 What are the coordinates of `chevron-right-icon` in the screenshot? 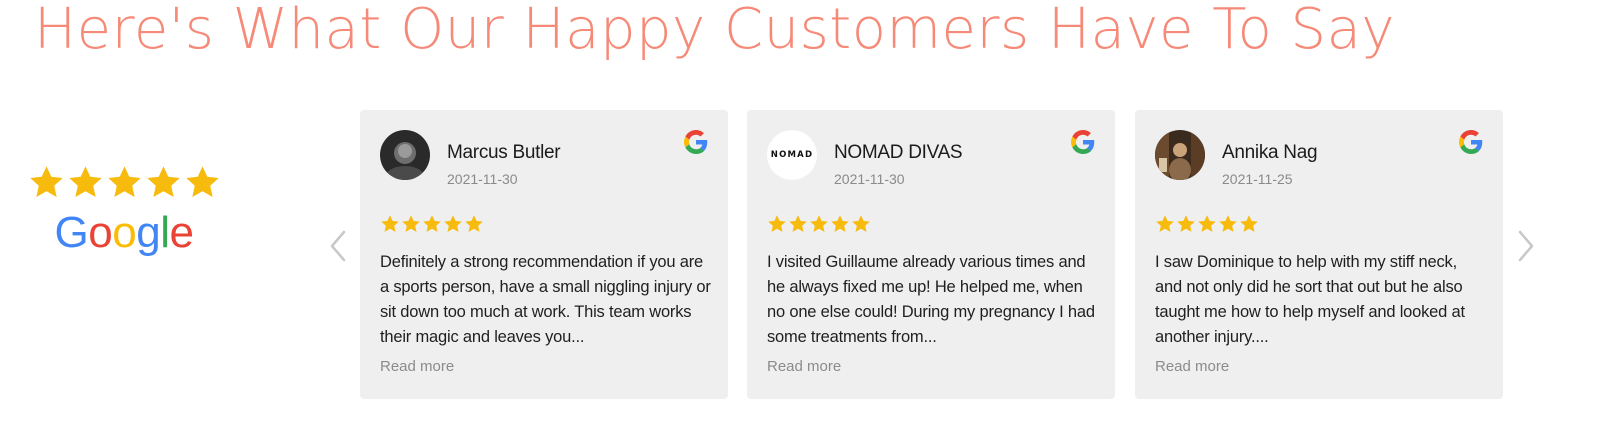 It's located at (1526, 246).